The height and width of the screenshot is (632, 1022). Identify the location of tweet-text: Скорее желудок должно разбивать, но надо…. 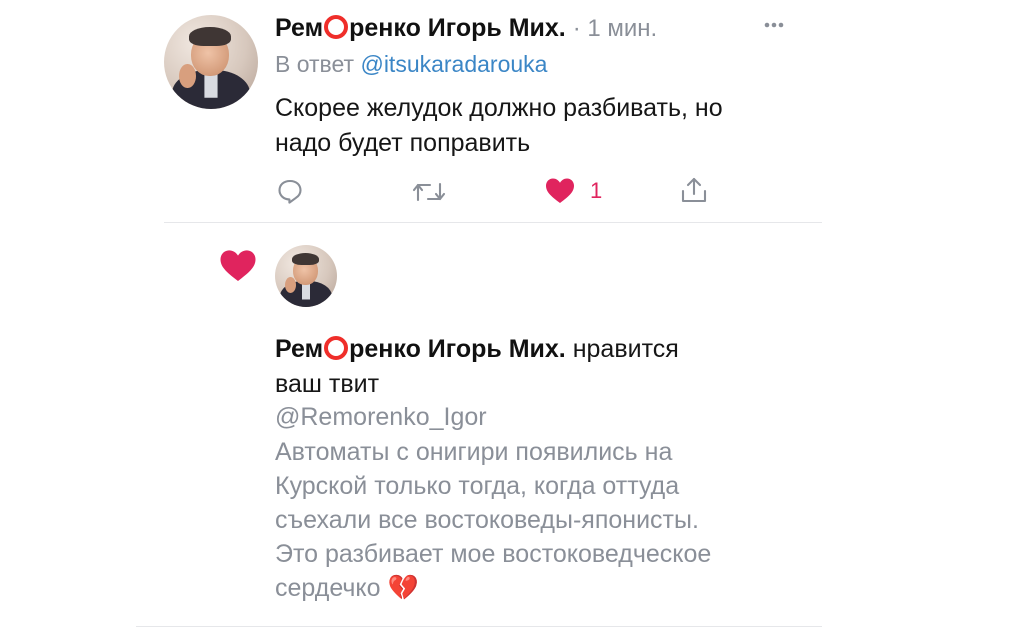
(499, 126).